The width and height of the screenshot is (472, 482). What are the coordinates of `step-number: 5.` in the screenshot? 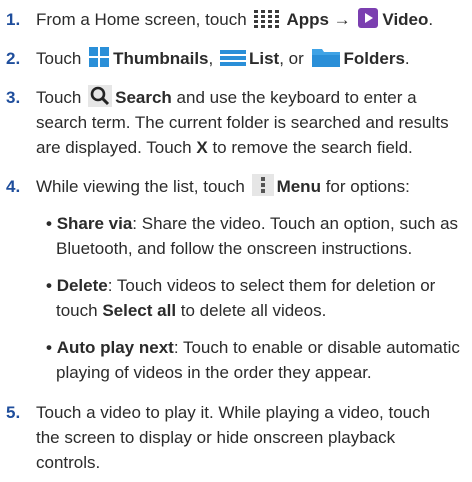 It's located at (13, 412).